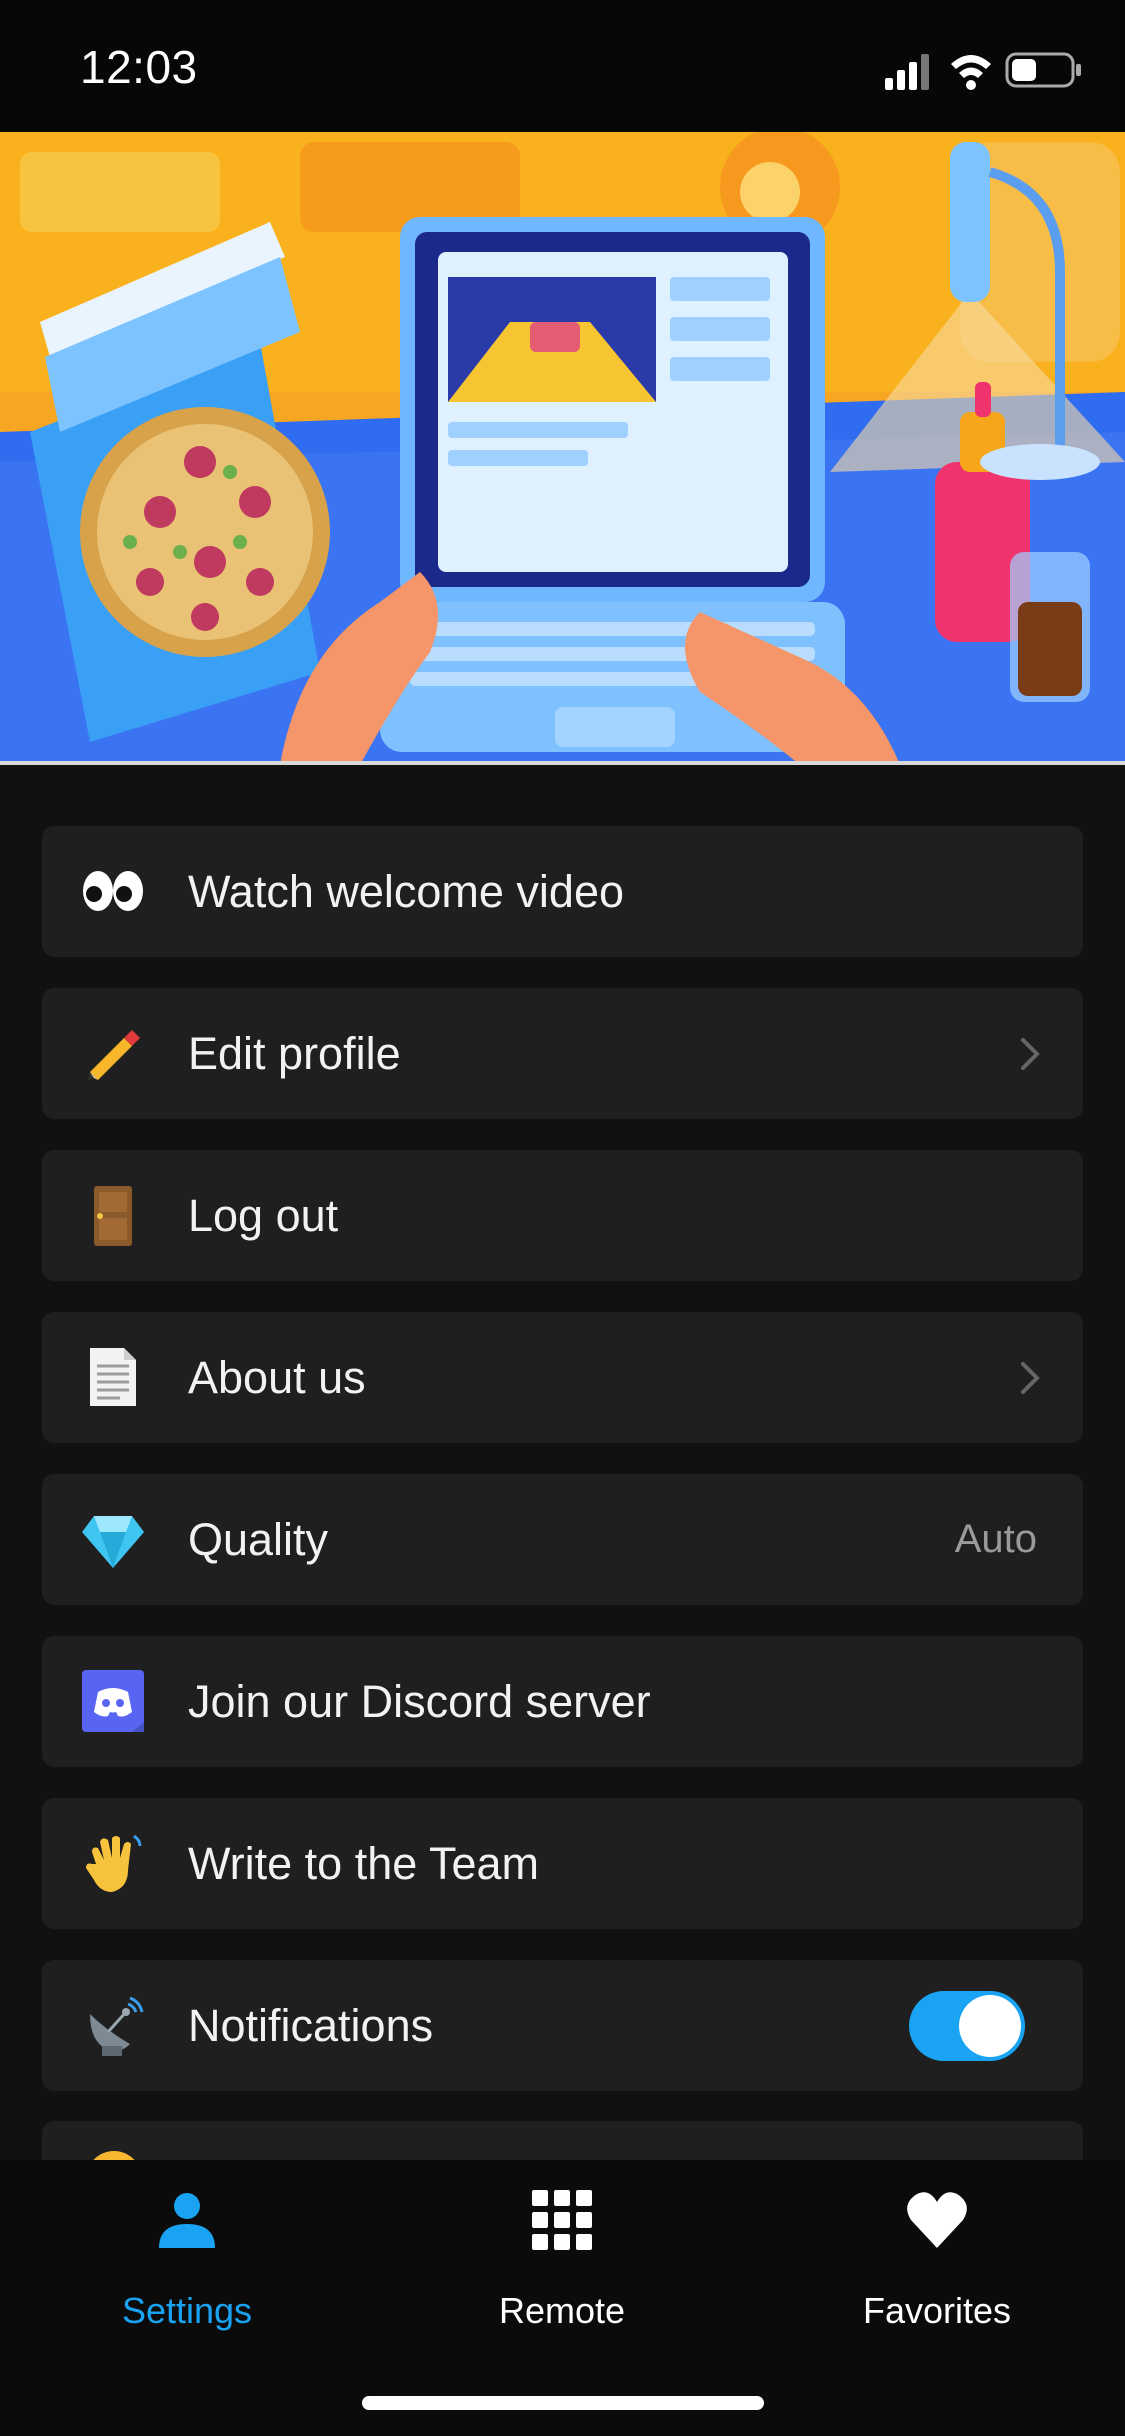 This screenshot has width=1125, height=2436. I want to click on waving-hand-icon, so click(114, 1863).